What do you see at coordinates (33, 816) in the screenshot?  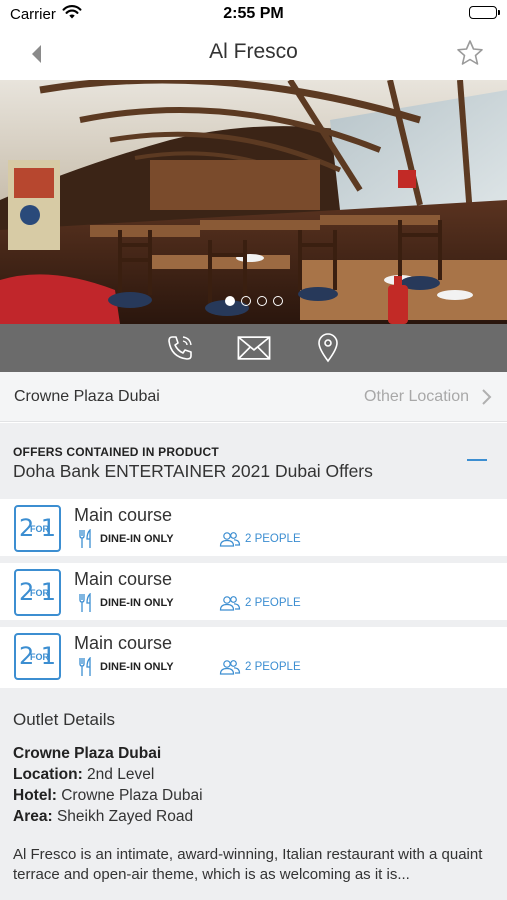 I see `area-label: Area:` at bounding box center [33, 816].